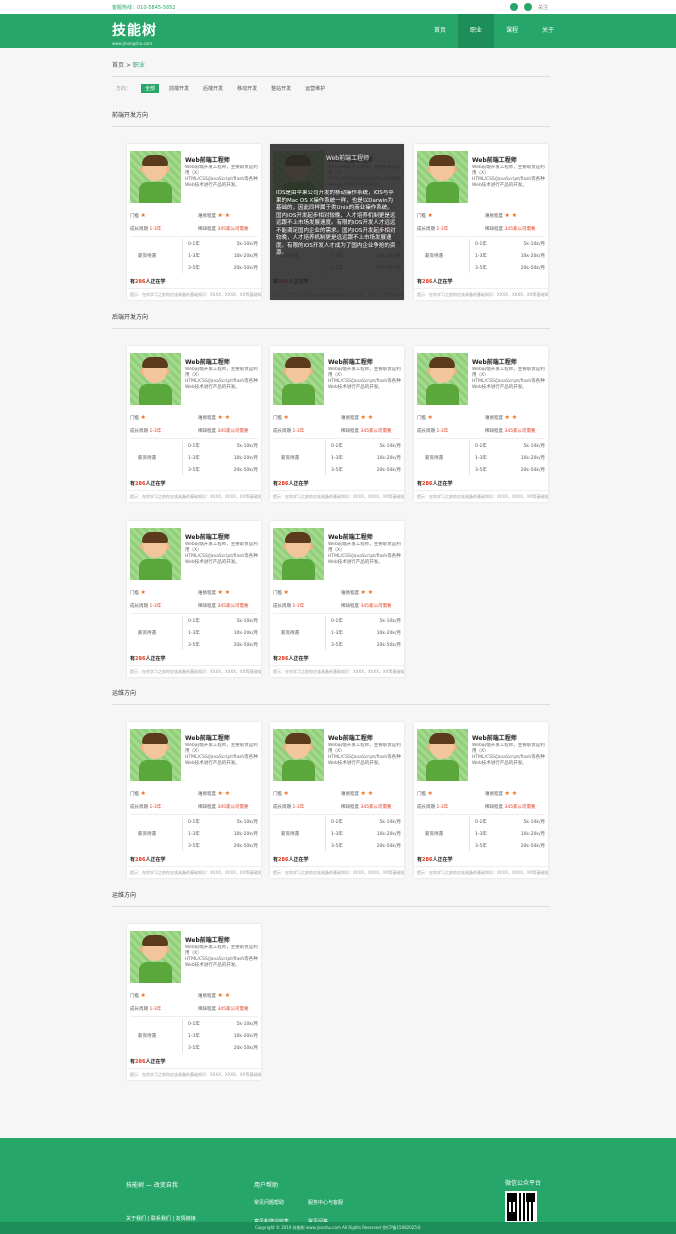  I want to click on demand-label: 稀缺程度, so click(350, 807).